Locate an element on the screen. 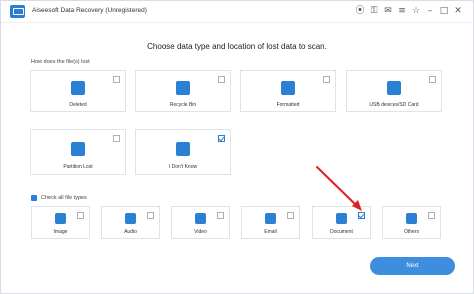 The width and height of the screenshot is (474, 294). recycle-bin-icon is located at coordinates (183, 88).